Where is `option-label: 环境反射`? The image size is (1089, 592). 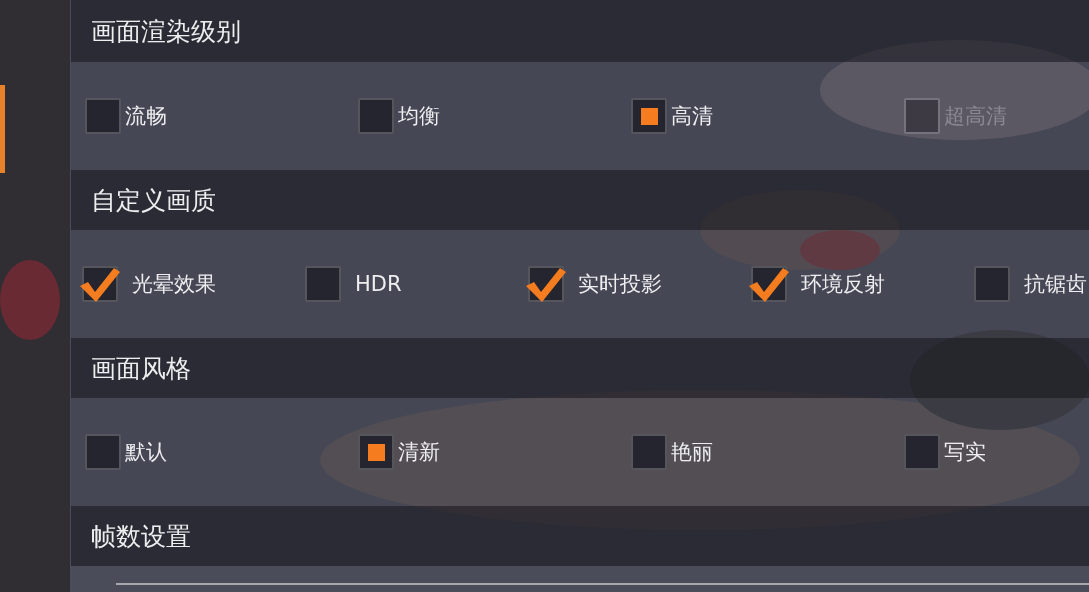
option-label: 环境反射 is located at coordinates (843, 284).